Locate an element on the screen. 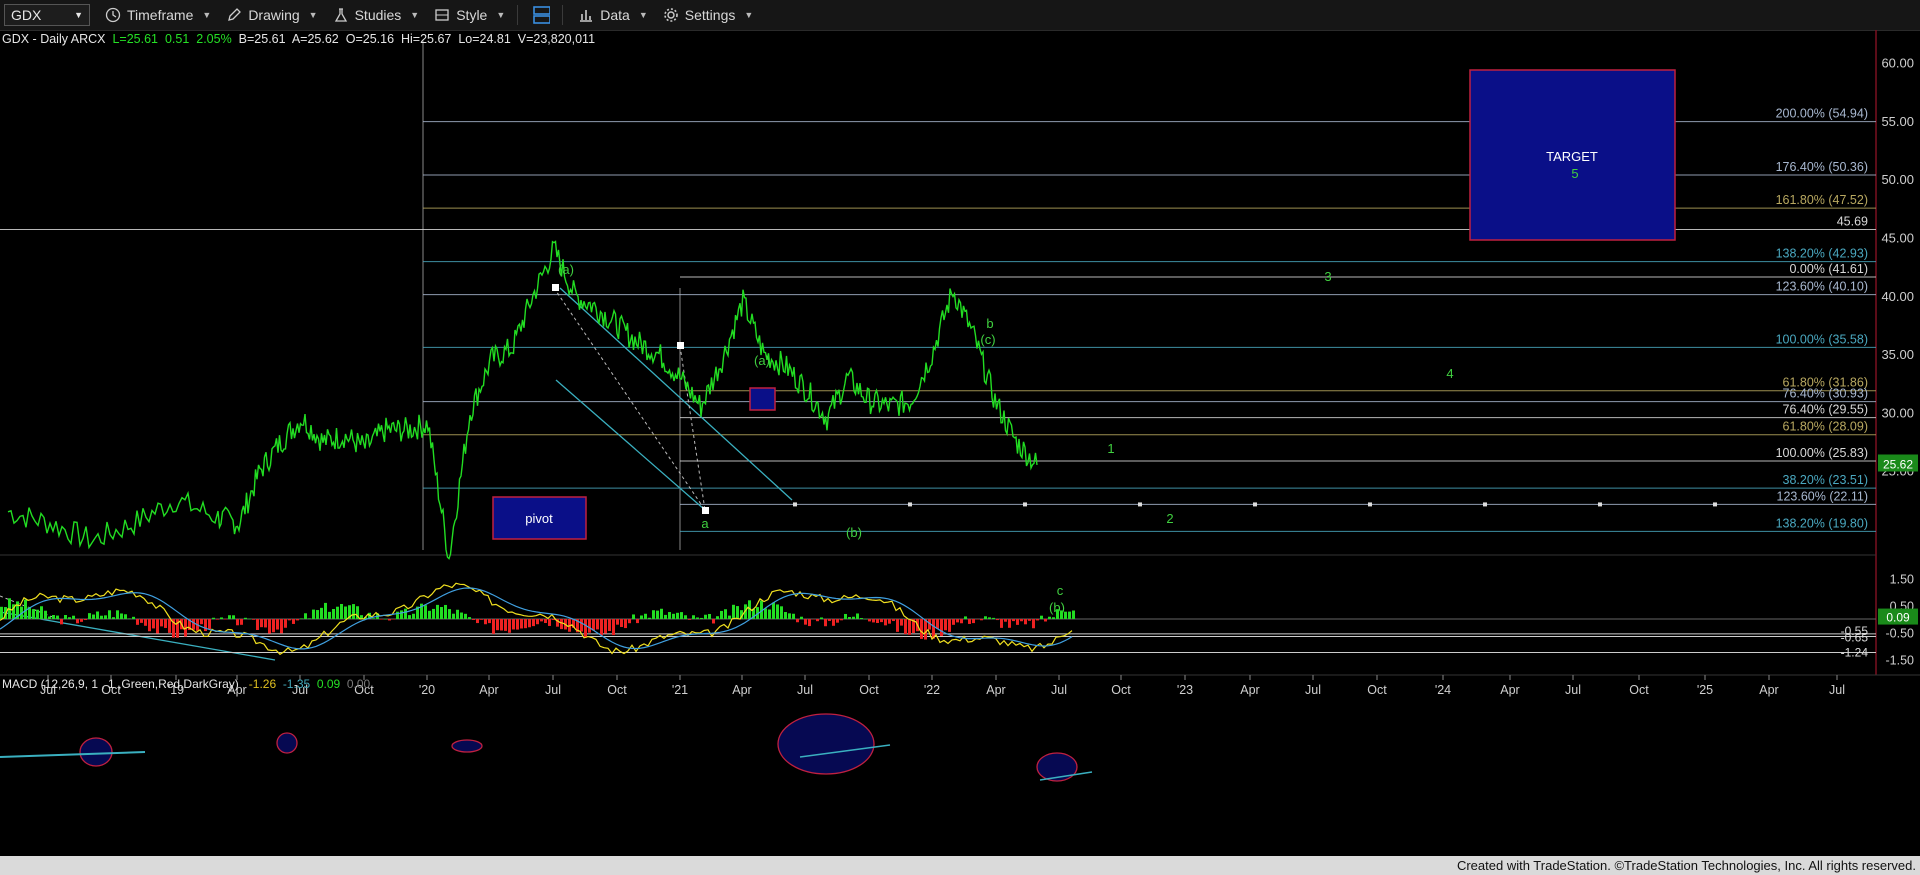  drawing-menu: Drawing ▼ is located at coordinates (271, 15).